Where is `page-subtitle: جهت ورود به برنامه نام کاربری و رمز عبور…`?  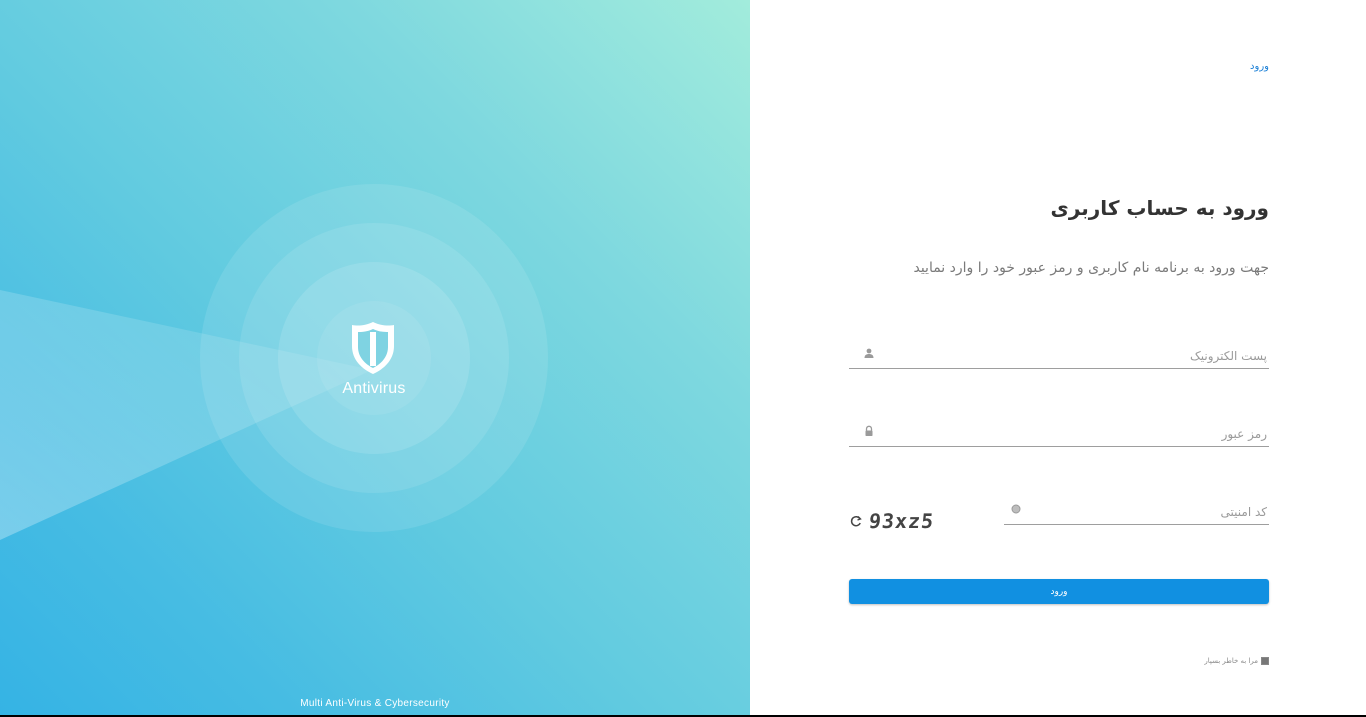
page-subtitle: جهت ورود به برنامه نام کاربری و رمز عبور… is located at coordinates (1091, 268).